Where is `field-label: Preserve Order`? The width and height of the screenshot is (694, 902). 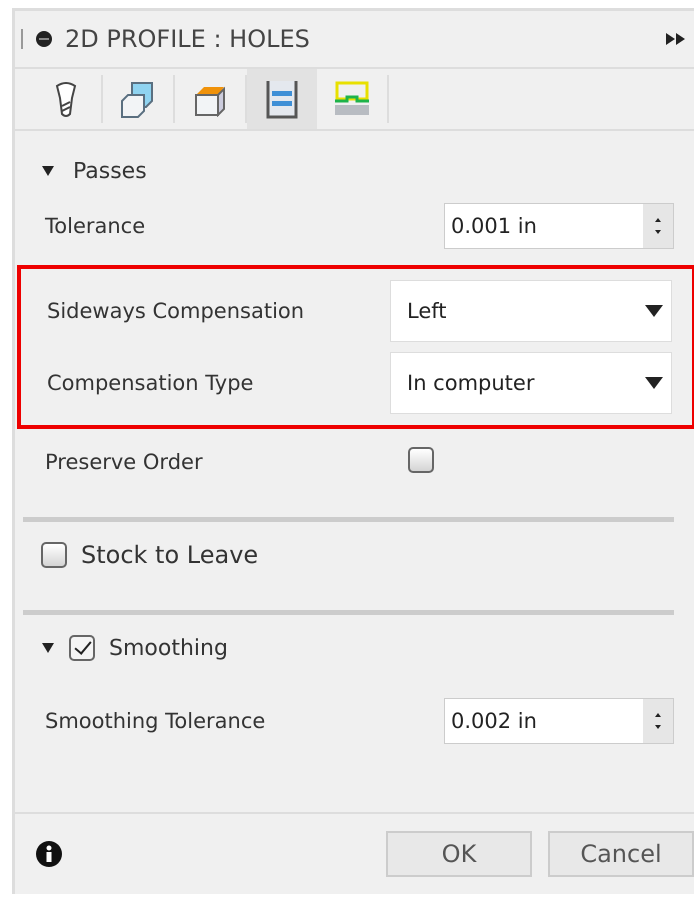 field-label: Preserve Order is located at coordinates (124, 462).